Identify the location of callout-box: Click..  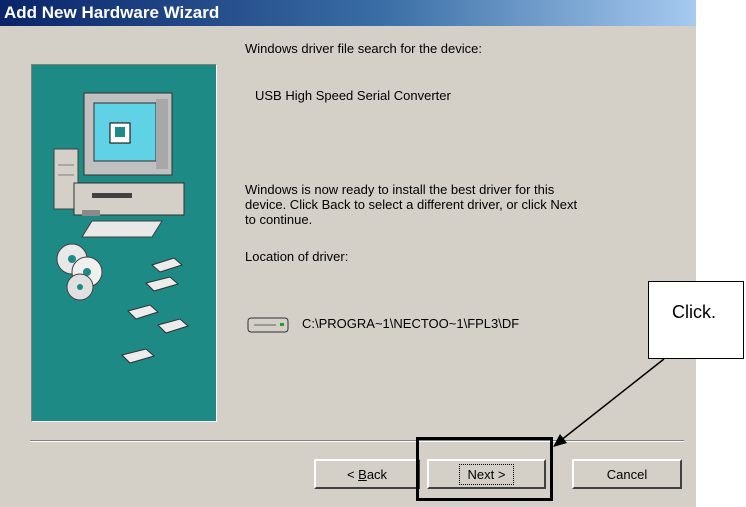
(696, 320).